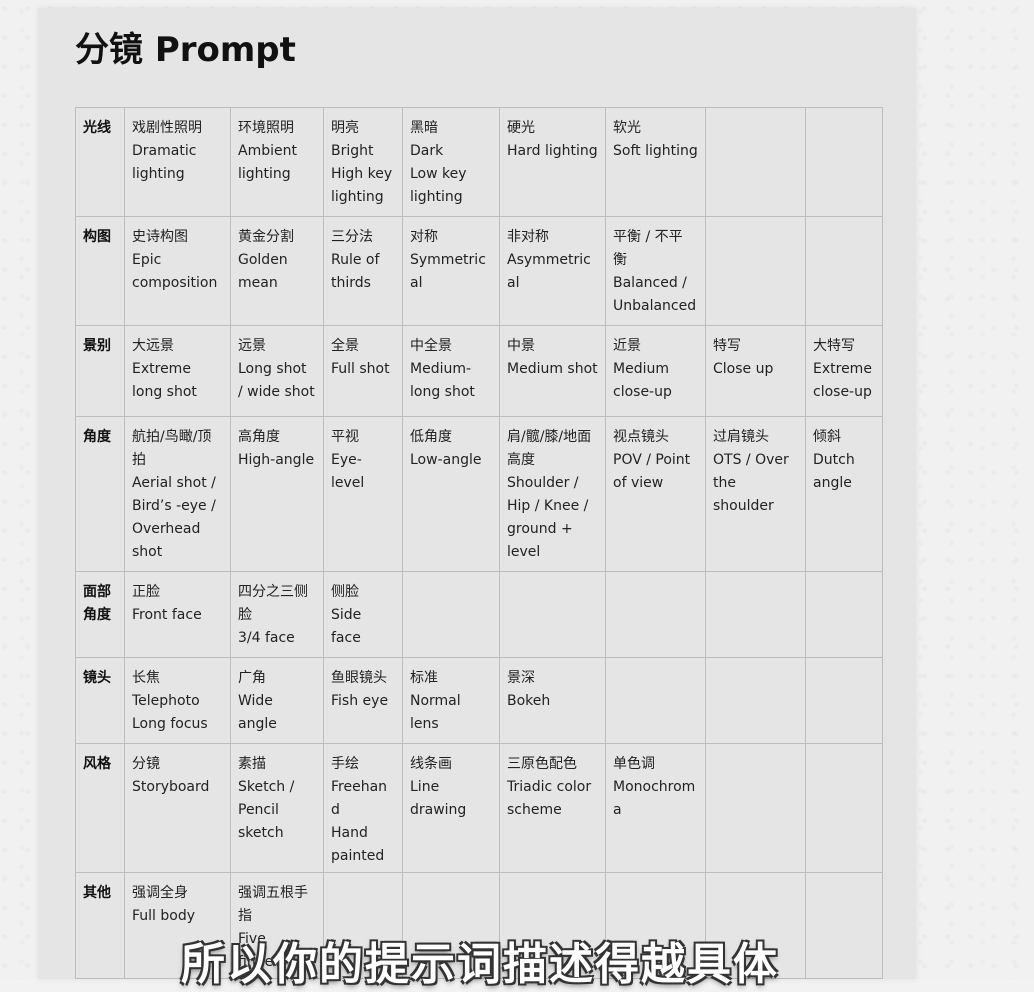 This screenshot has height=992, width=1034. Describe the element at coordinates (277, 614) in the screenshot. I see `table-cell: 四分之三侧脸 3/4 face` at that location.